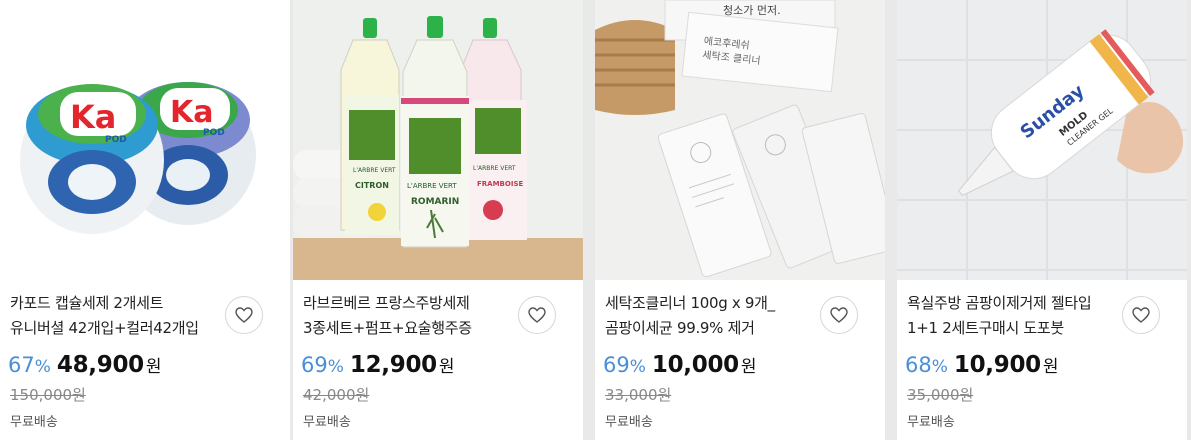 The height and width of the screenshot is (440, 1191). What do you see at coordinates (1009, 316) in the screenshot?
I see `product-title: 욕실주방 곰팡이제거제 젤타입 1+1 2세트구매시 도포붓` at bounding box center [1009, 316].